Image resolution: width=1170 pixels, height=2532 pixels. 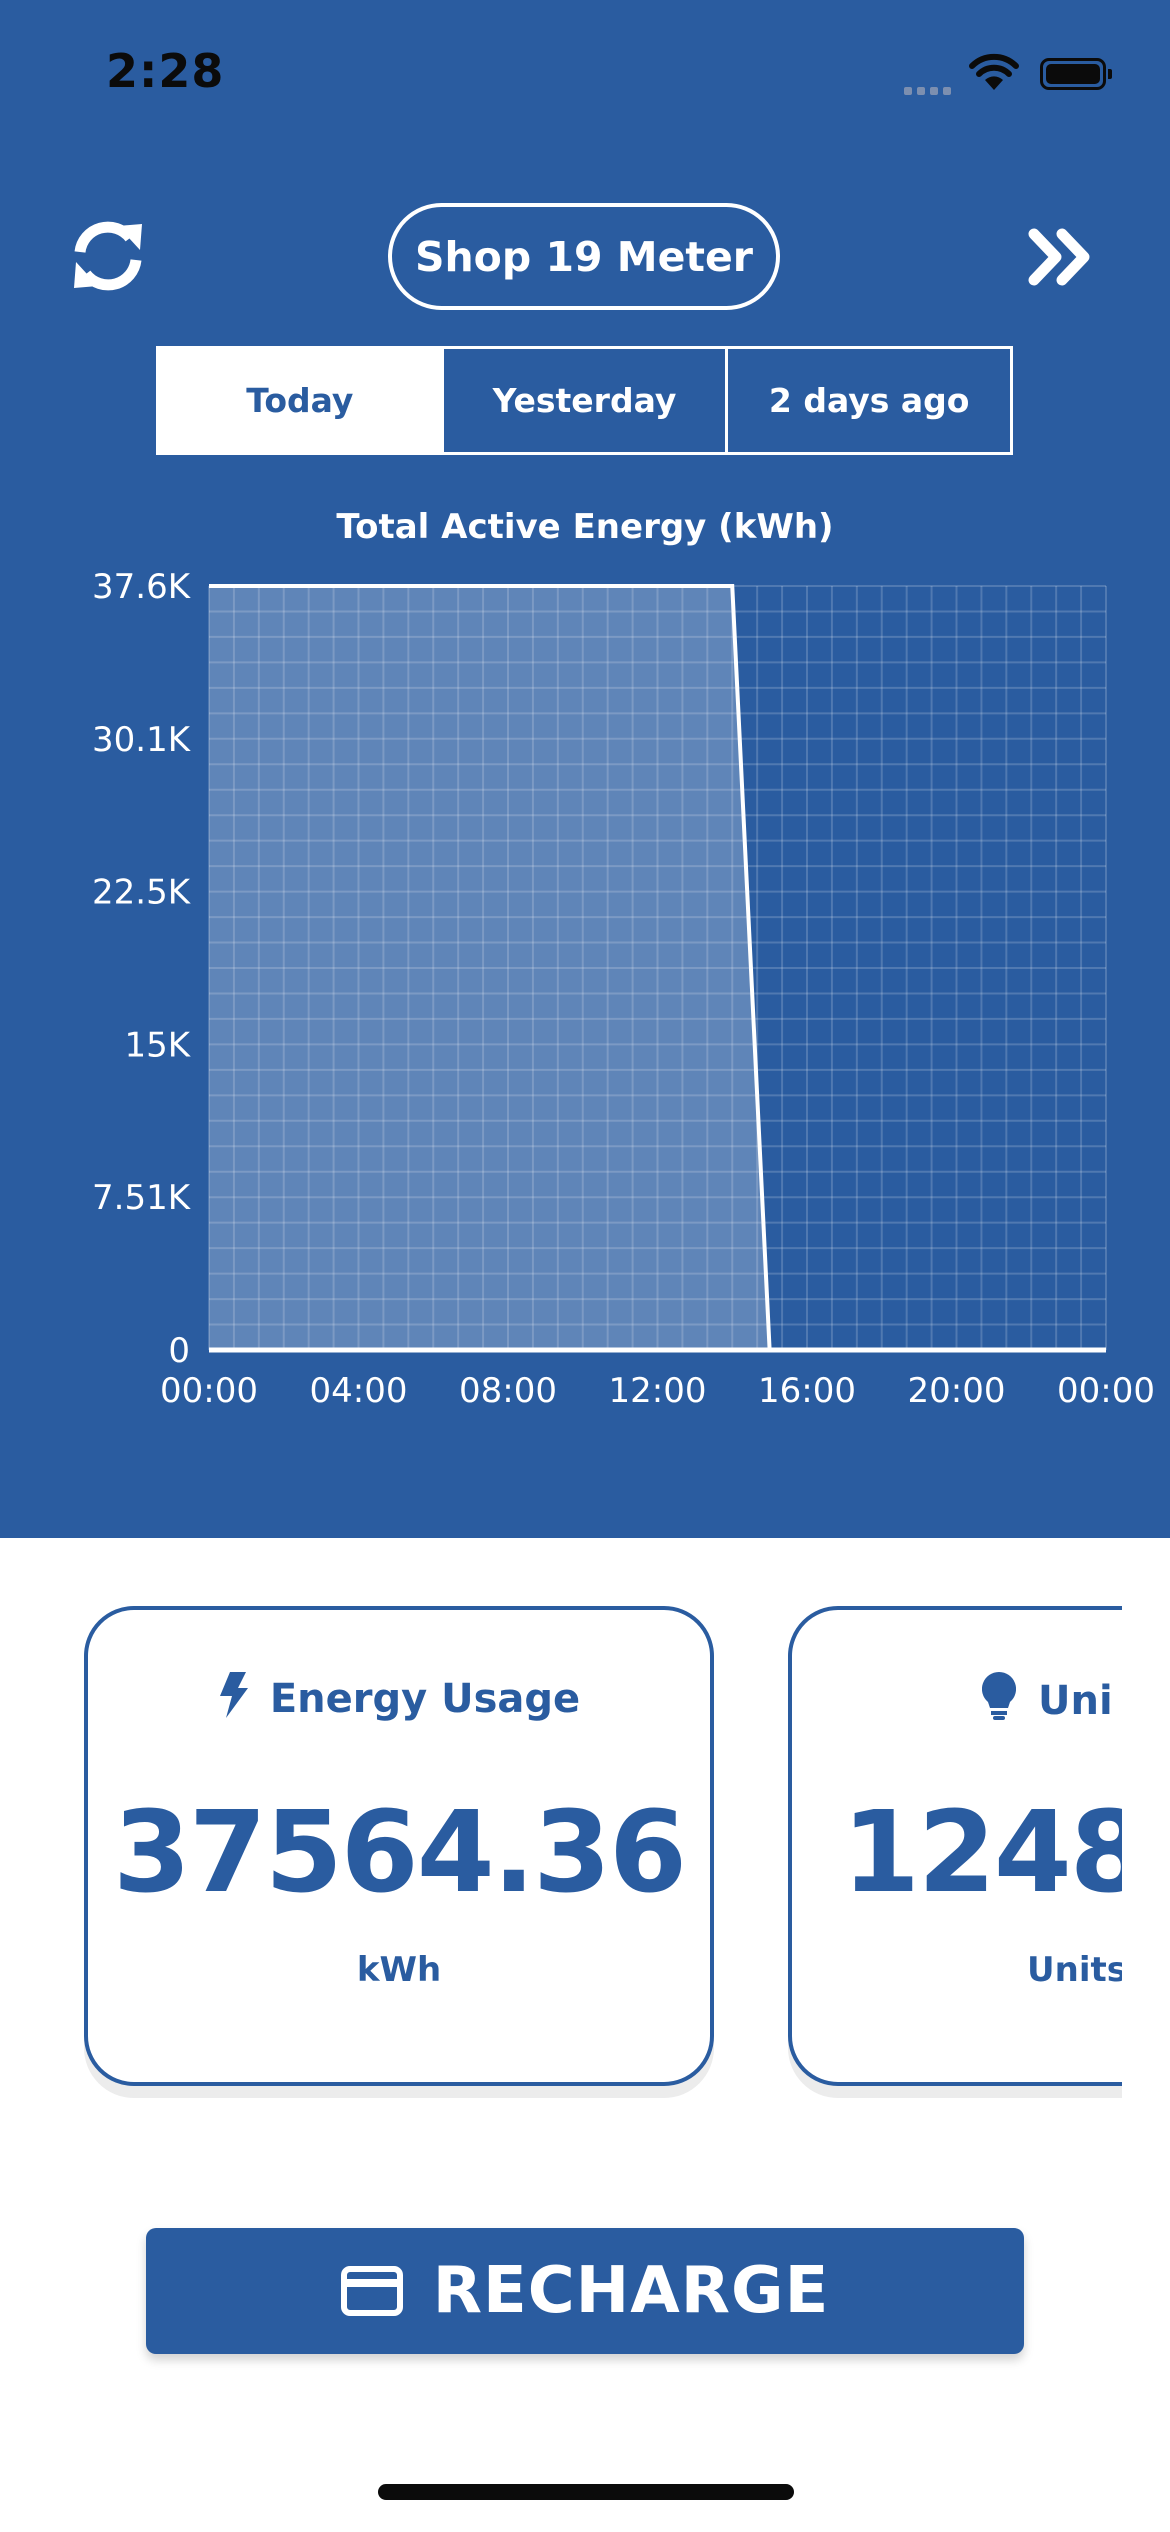 I want to click on energy-usage-value: 37564.36, so click(x=399, y=1853).